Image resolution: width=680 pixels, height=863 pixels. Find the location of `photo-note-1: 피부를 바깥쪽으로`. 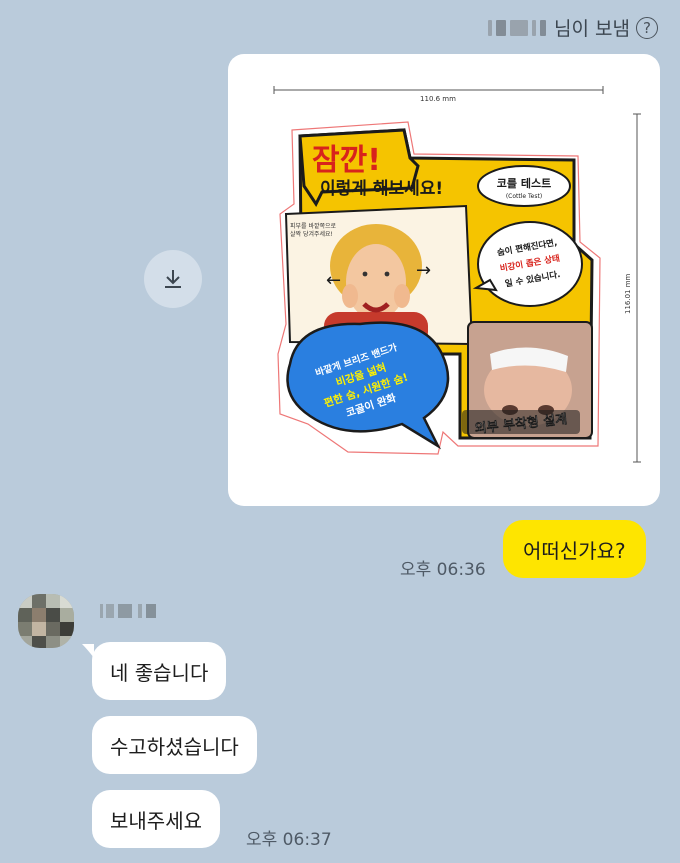

photo-note-1: 피부를 바깥쪽으로 is located at coordinates (313, 226).